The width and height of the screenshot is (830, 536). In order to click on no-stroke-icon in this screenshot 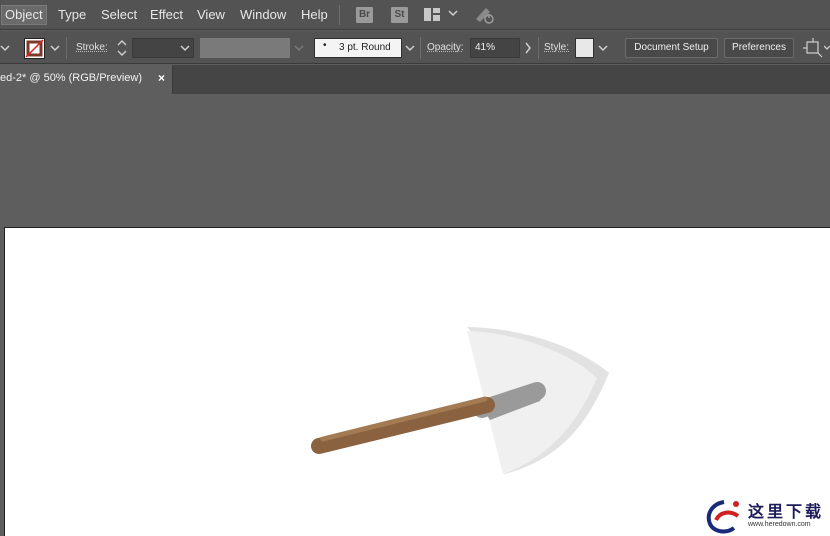, I will do `click(34, 48)`.